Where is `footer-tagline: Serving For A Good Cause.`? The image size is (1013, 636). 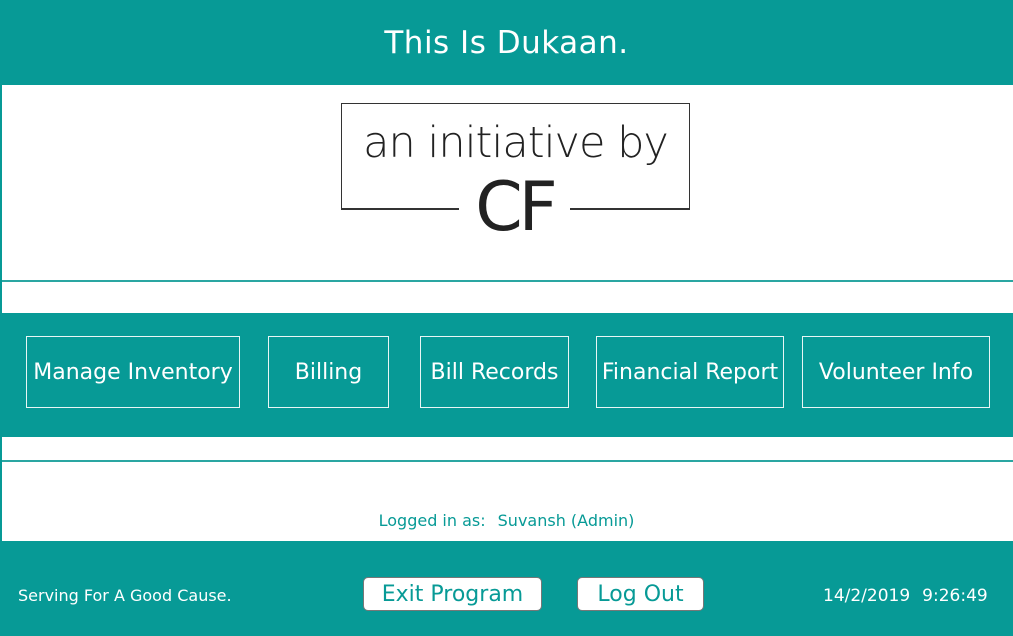
footer-tagline: Serving For A Good Cause. is located at coordinates (125, 595).